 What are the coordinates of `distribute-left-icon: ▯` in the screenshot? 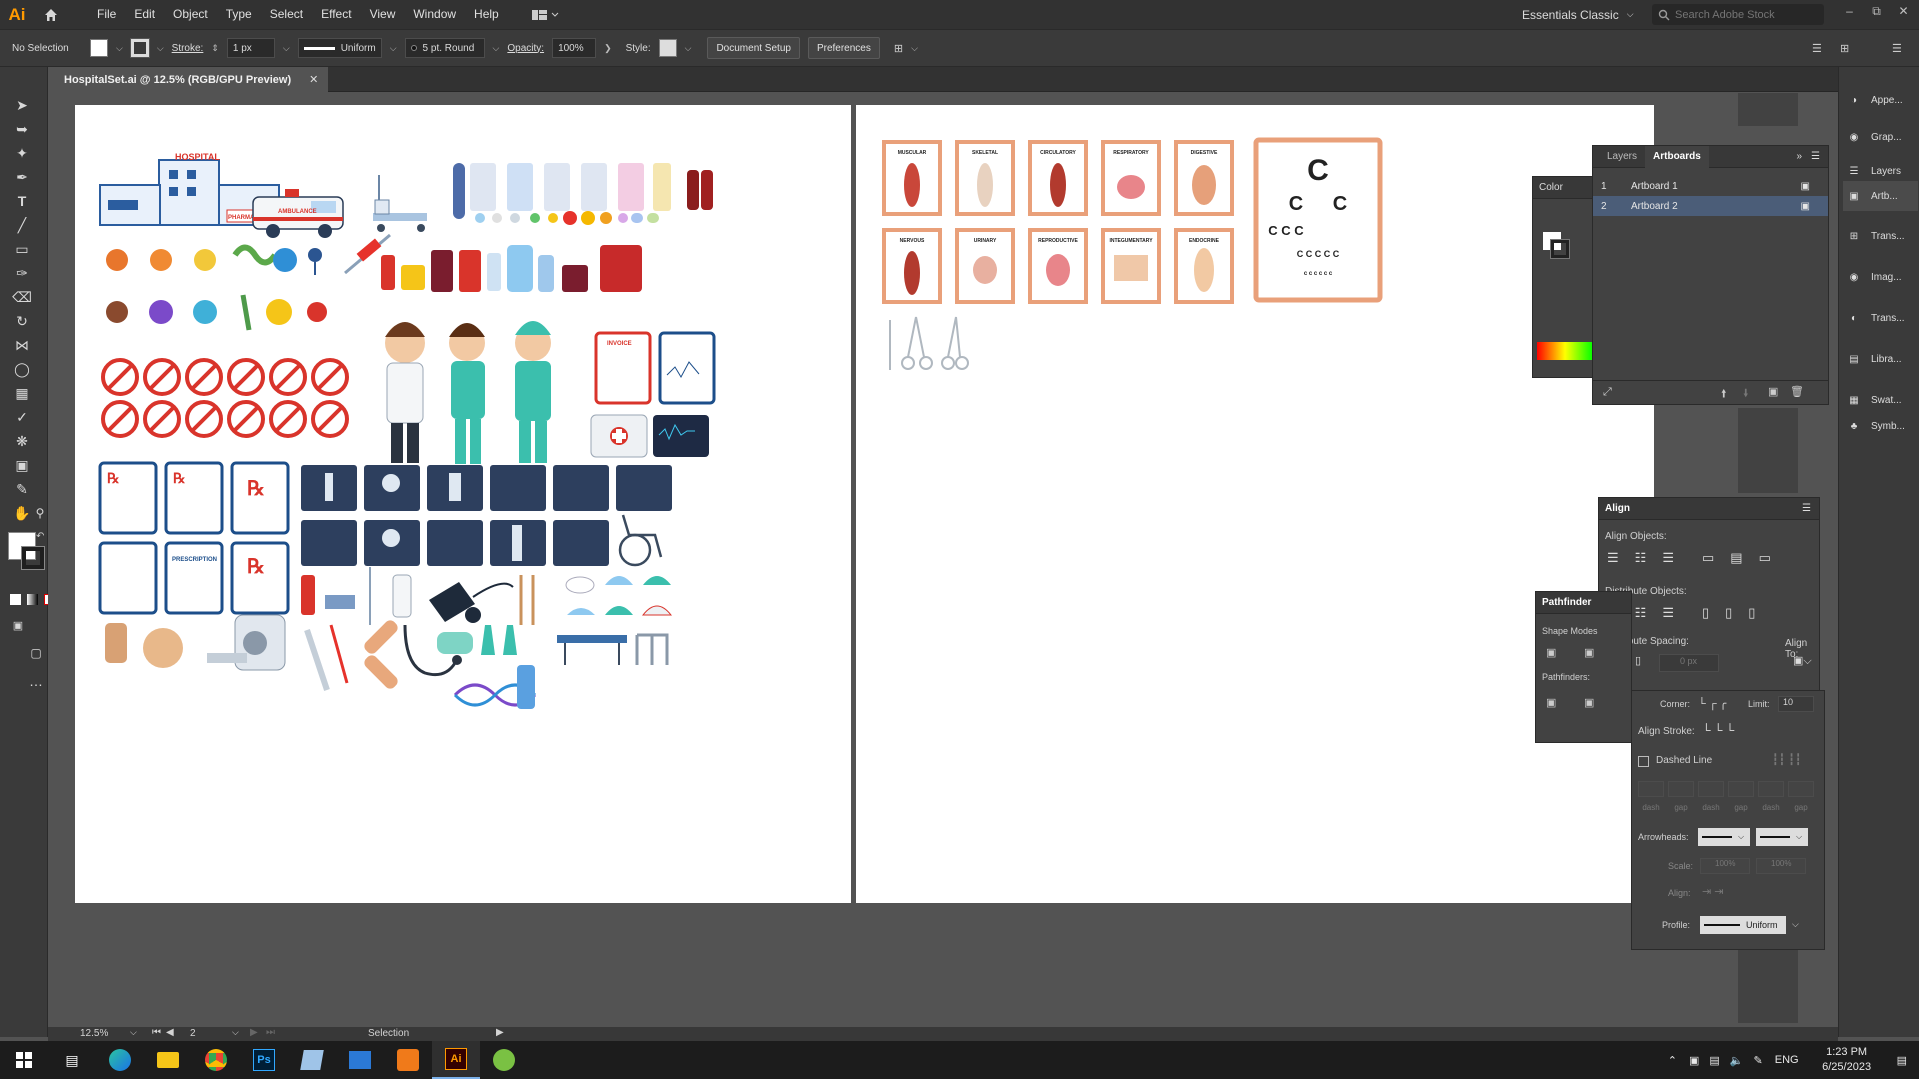 It's located at (1705, 613).